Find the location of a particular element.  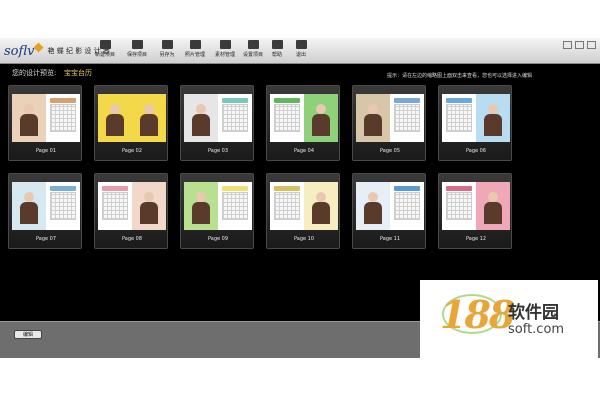

watermark-name: 软件园 is located at coordinates (533, 313).